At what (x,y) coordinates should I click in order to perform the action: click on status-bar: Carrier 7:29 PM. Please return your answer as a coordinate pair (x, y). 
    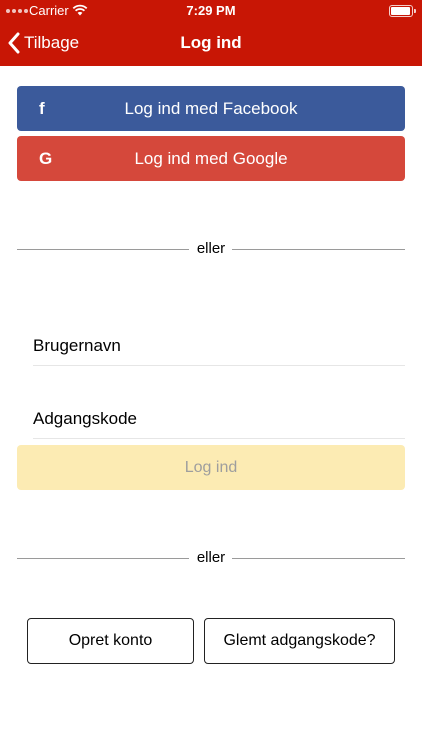
    Looking at the image, I should click on (211, 11).